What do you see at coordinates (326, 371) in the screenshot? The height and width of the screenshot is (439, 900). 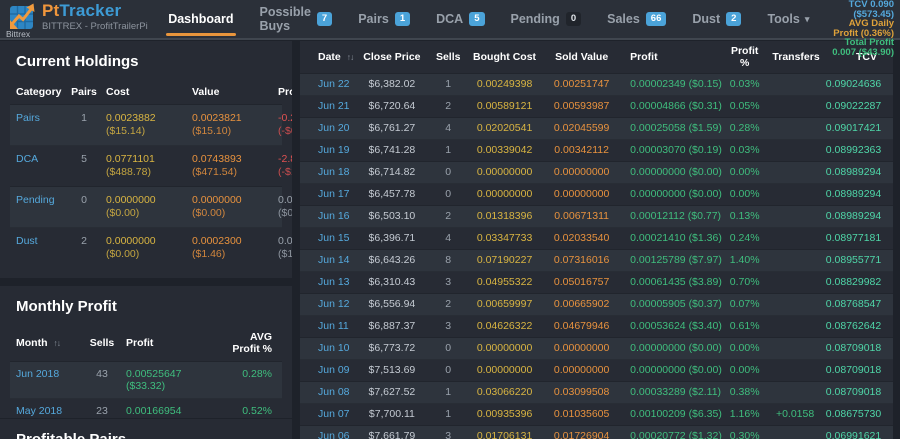 I see `date-link: Jun 09` at bounding box center [326, 371].